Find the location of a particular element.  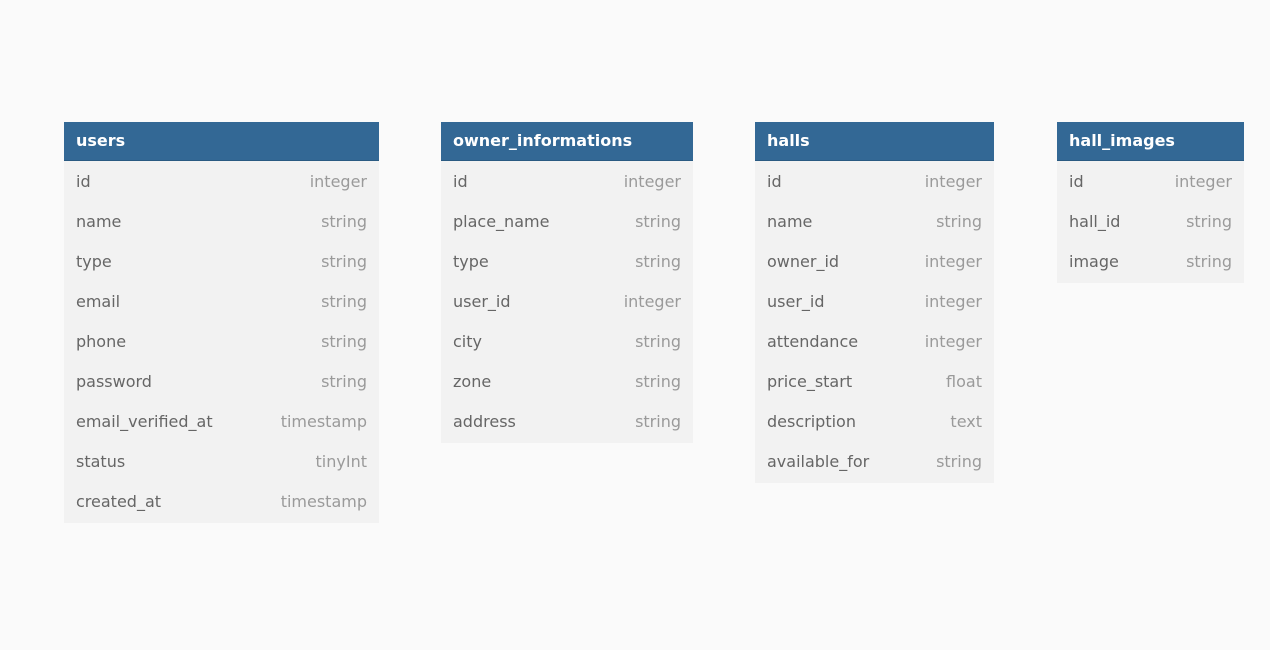

column-name: status is located at coordinates (101, 461).